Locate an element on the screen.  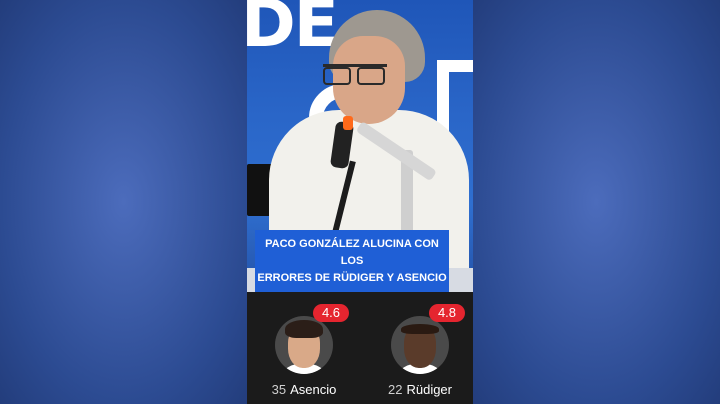
studio-backdrop-text: DE is located at coordinates (293, 31).